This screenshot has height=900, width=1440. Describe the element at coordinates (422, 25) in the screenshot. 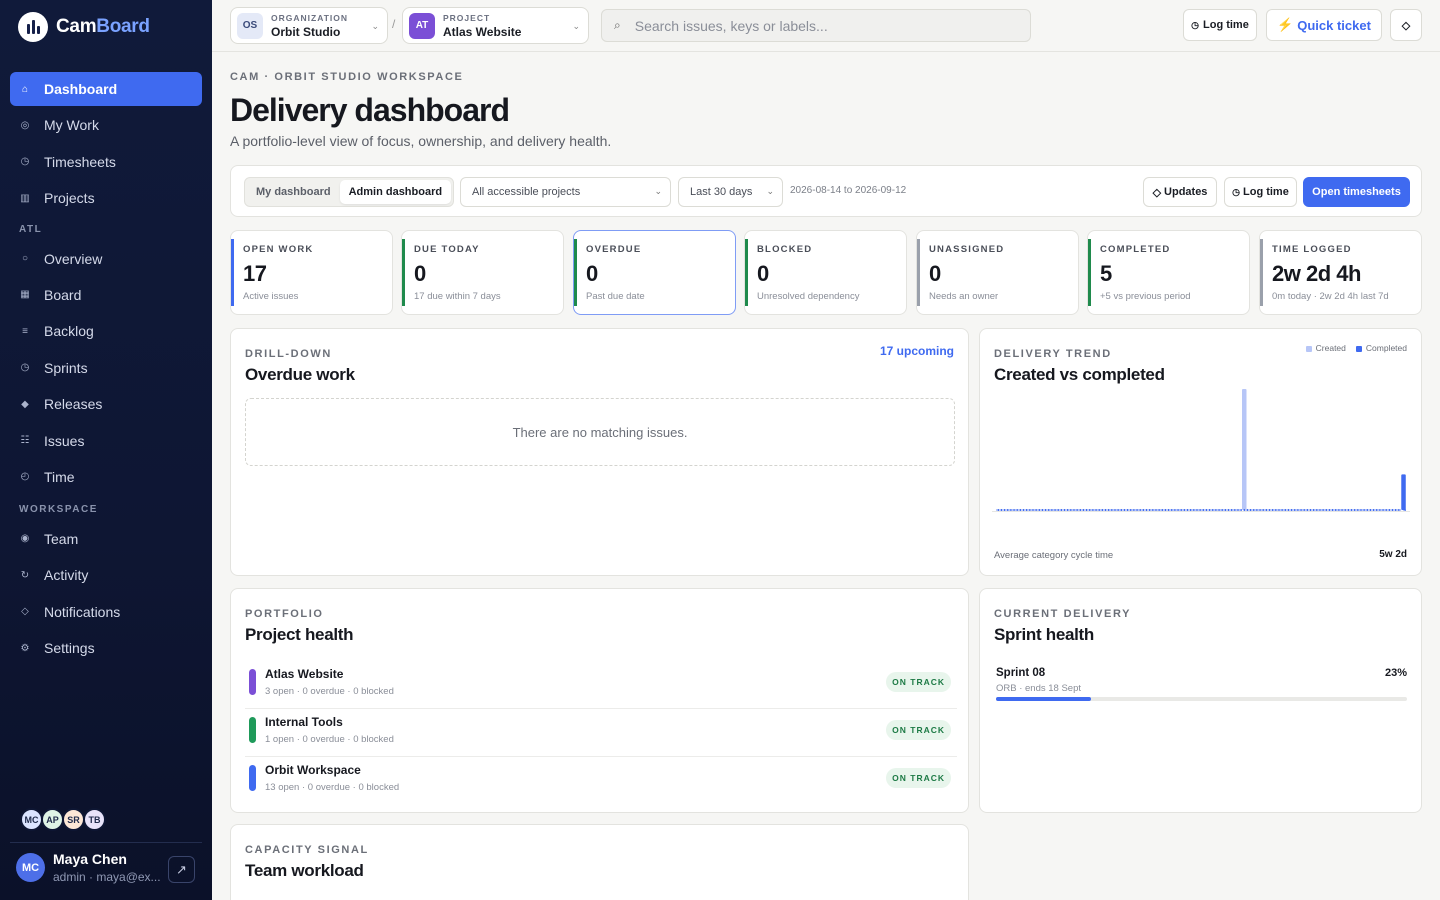

I see `project-badge: AT` at that location.